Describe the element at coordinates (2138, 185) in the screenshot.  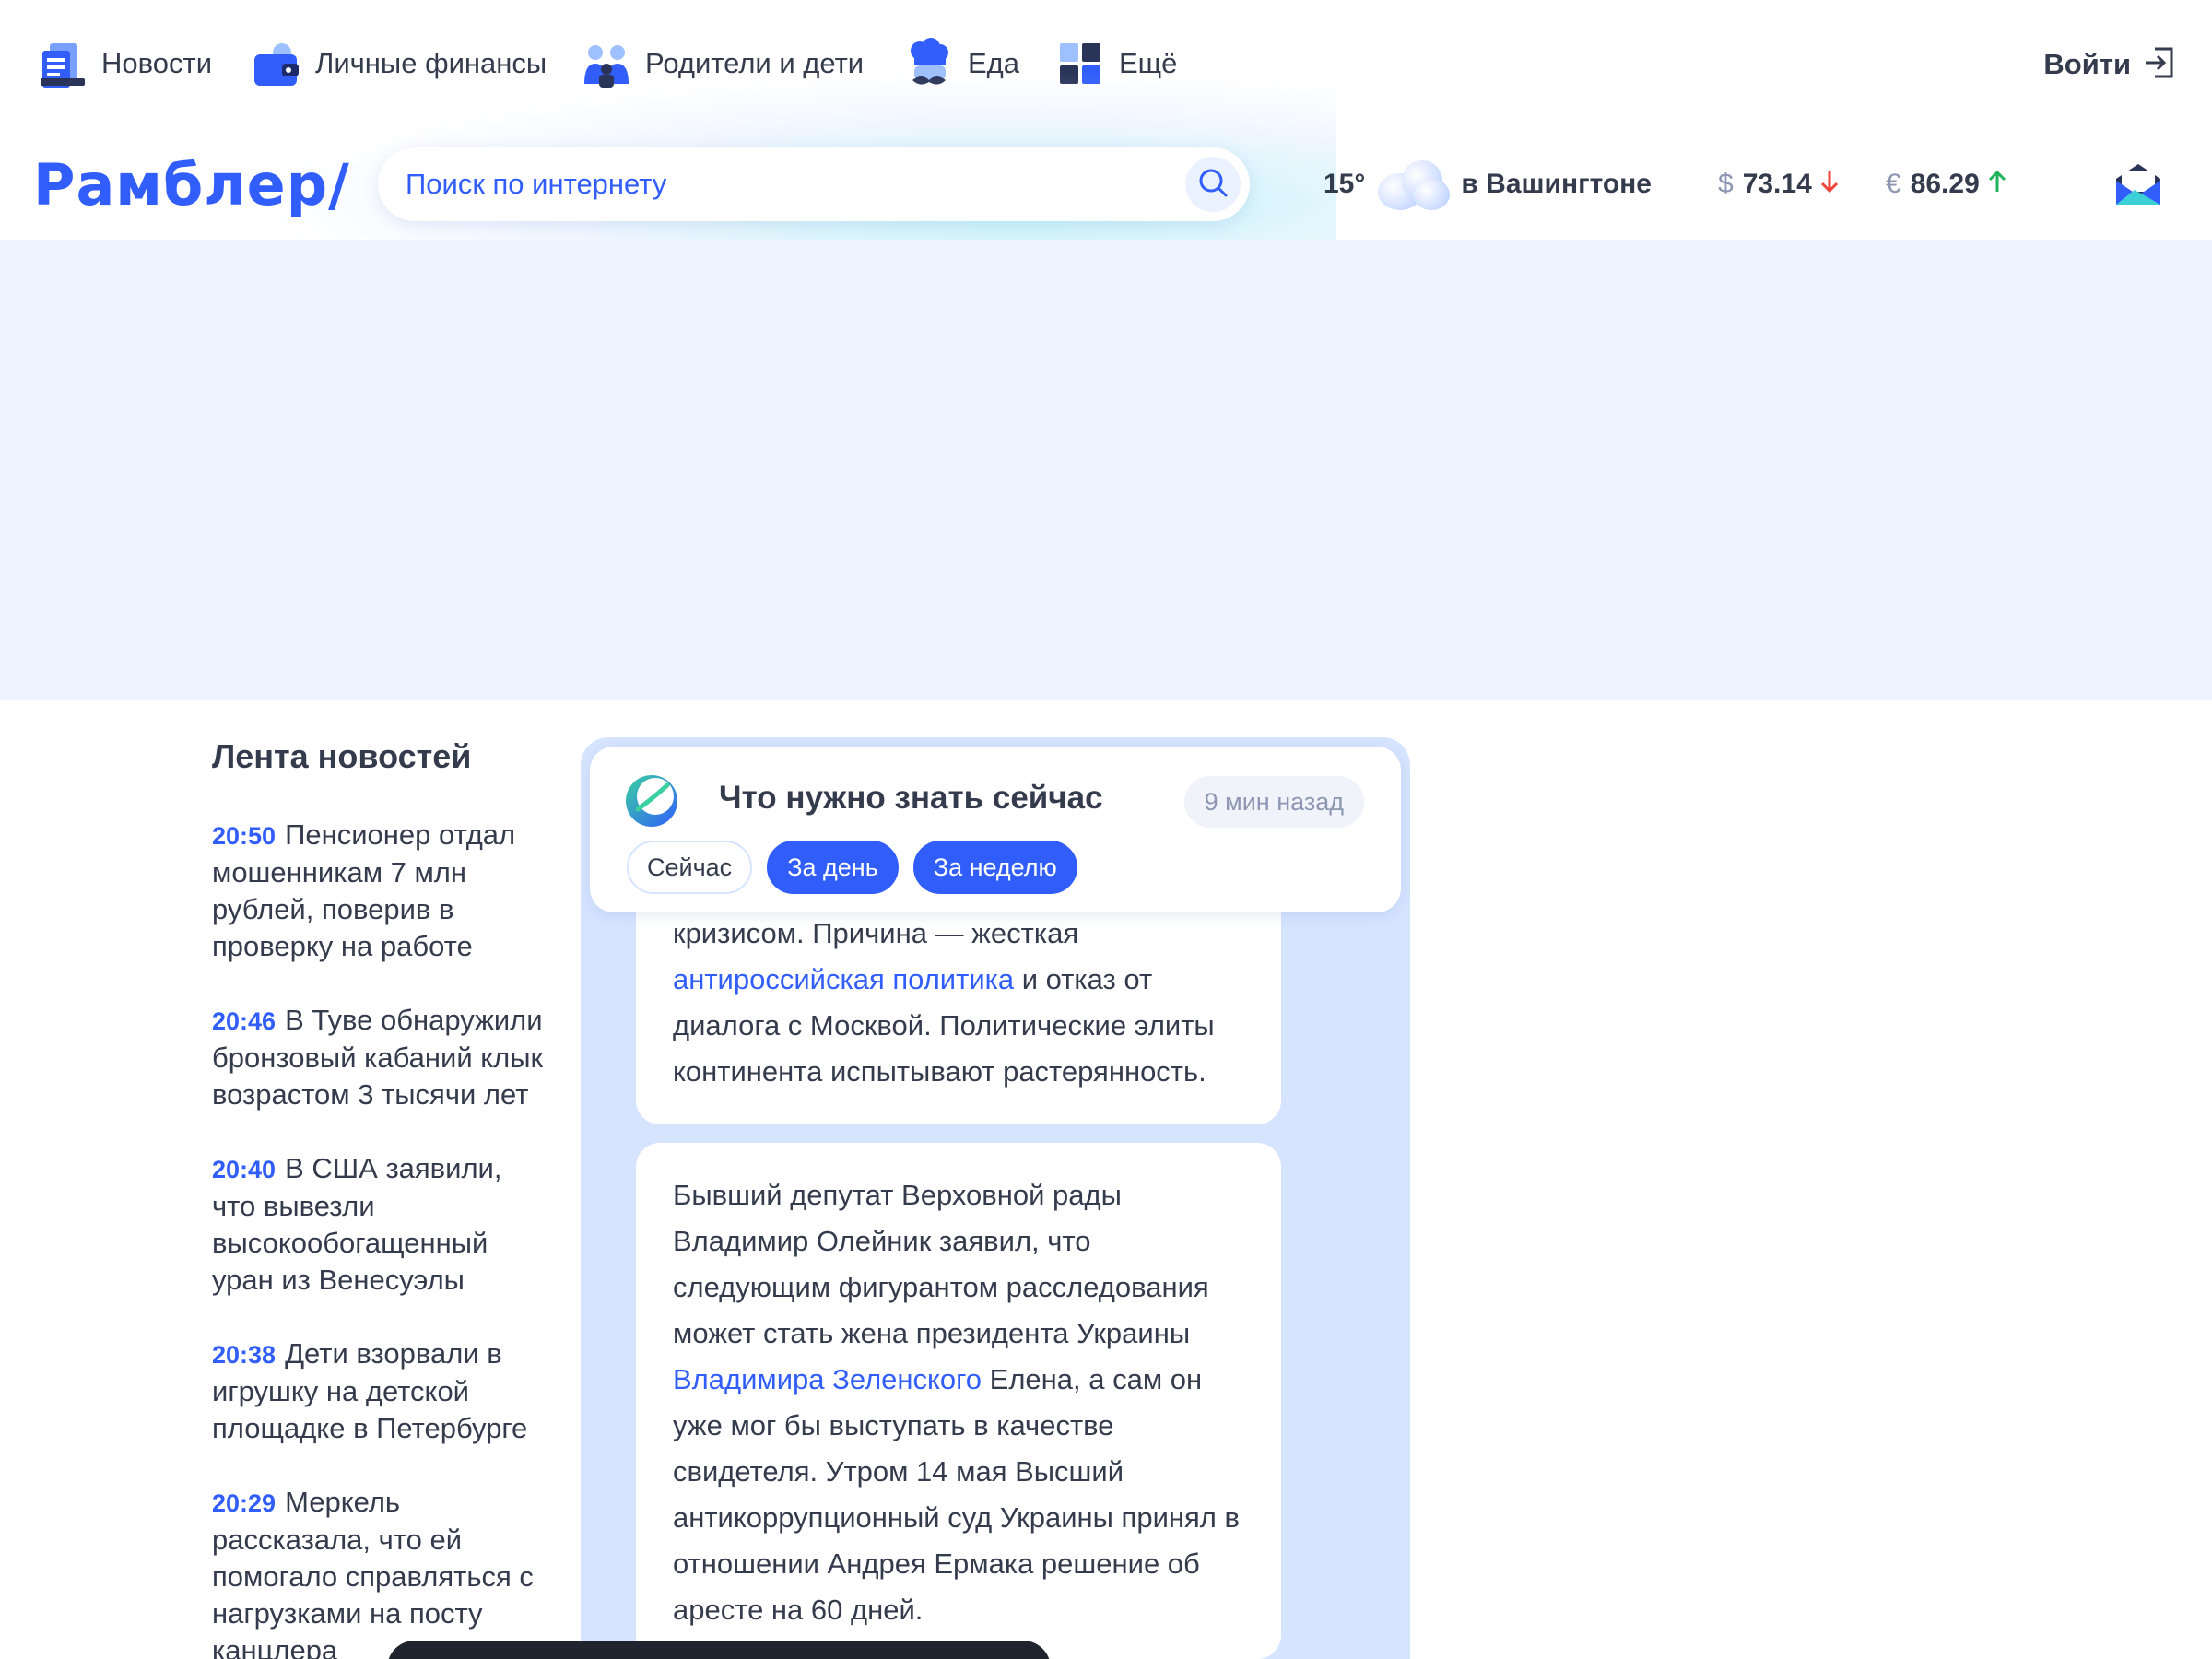
I see `mail-button` at that location.